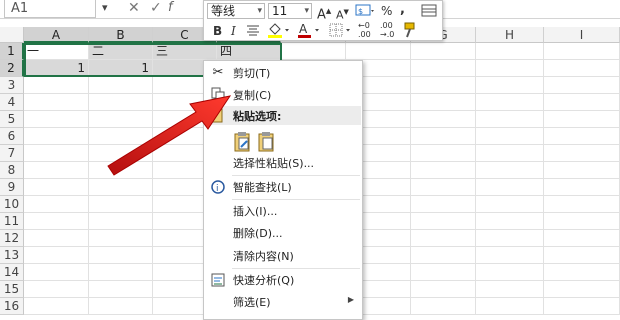 Image resolution: width=620 pixels, height=320 pixels. I want to click on menu-item-smart-lookup: i 智能查找(L), so click(283, 187).